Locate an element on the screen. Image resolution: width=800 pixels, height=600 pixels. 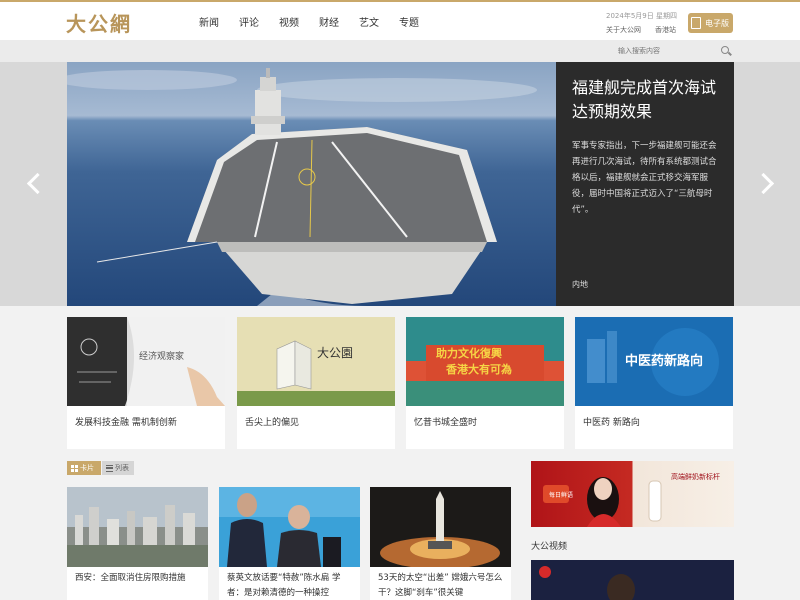
search-input is located at coordinates (668, 51).